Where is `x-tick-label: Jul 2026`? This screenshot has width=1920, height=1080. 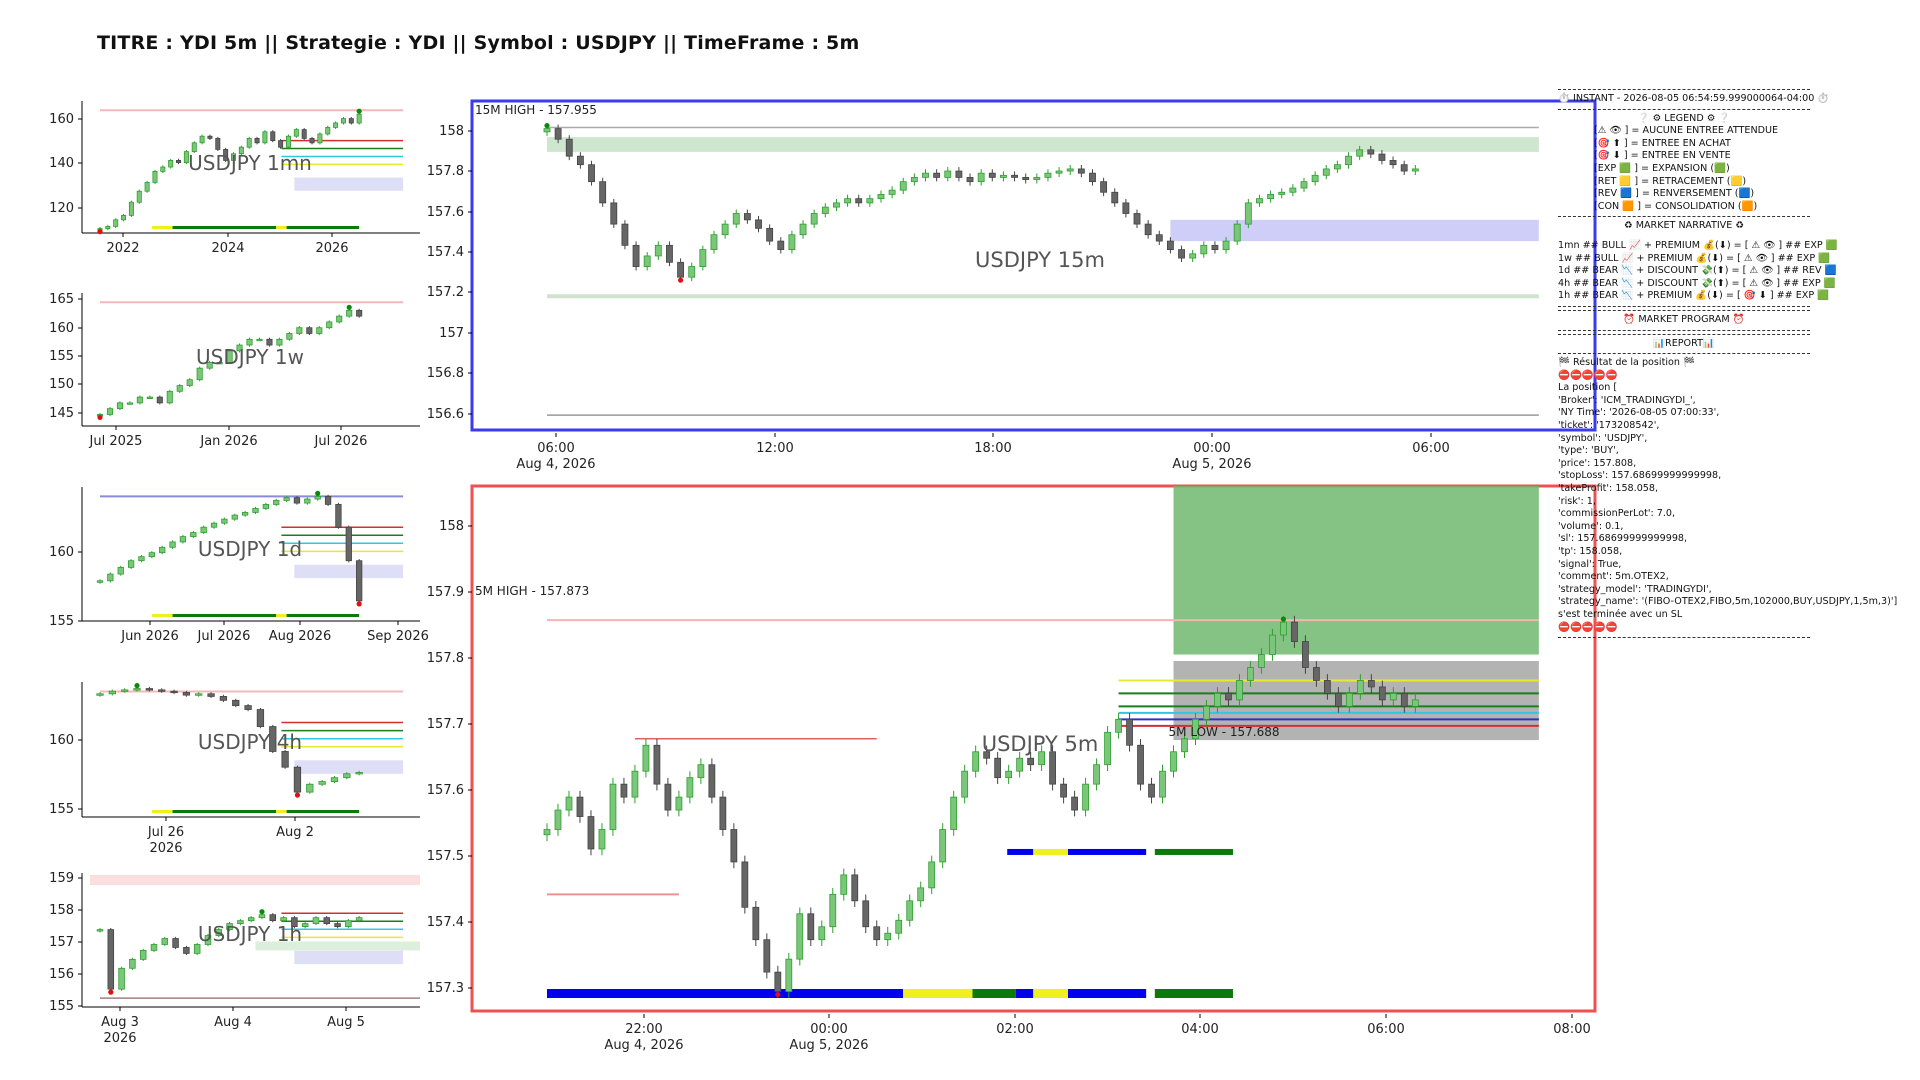 x-tick-label: Jul 2026 is located at coordinates (341, 441).